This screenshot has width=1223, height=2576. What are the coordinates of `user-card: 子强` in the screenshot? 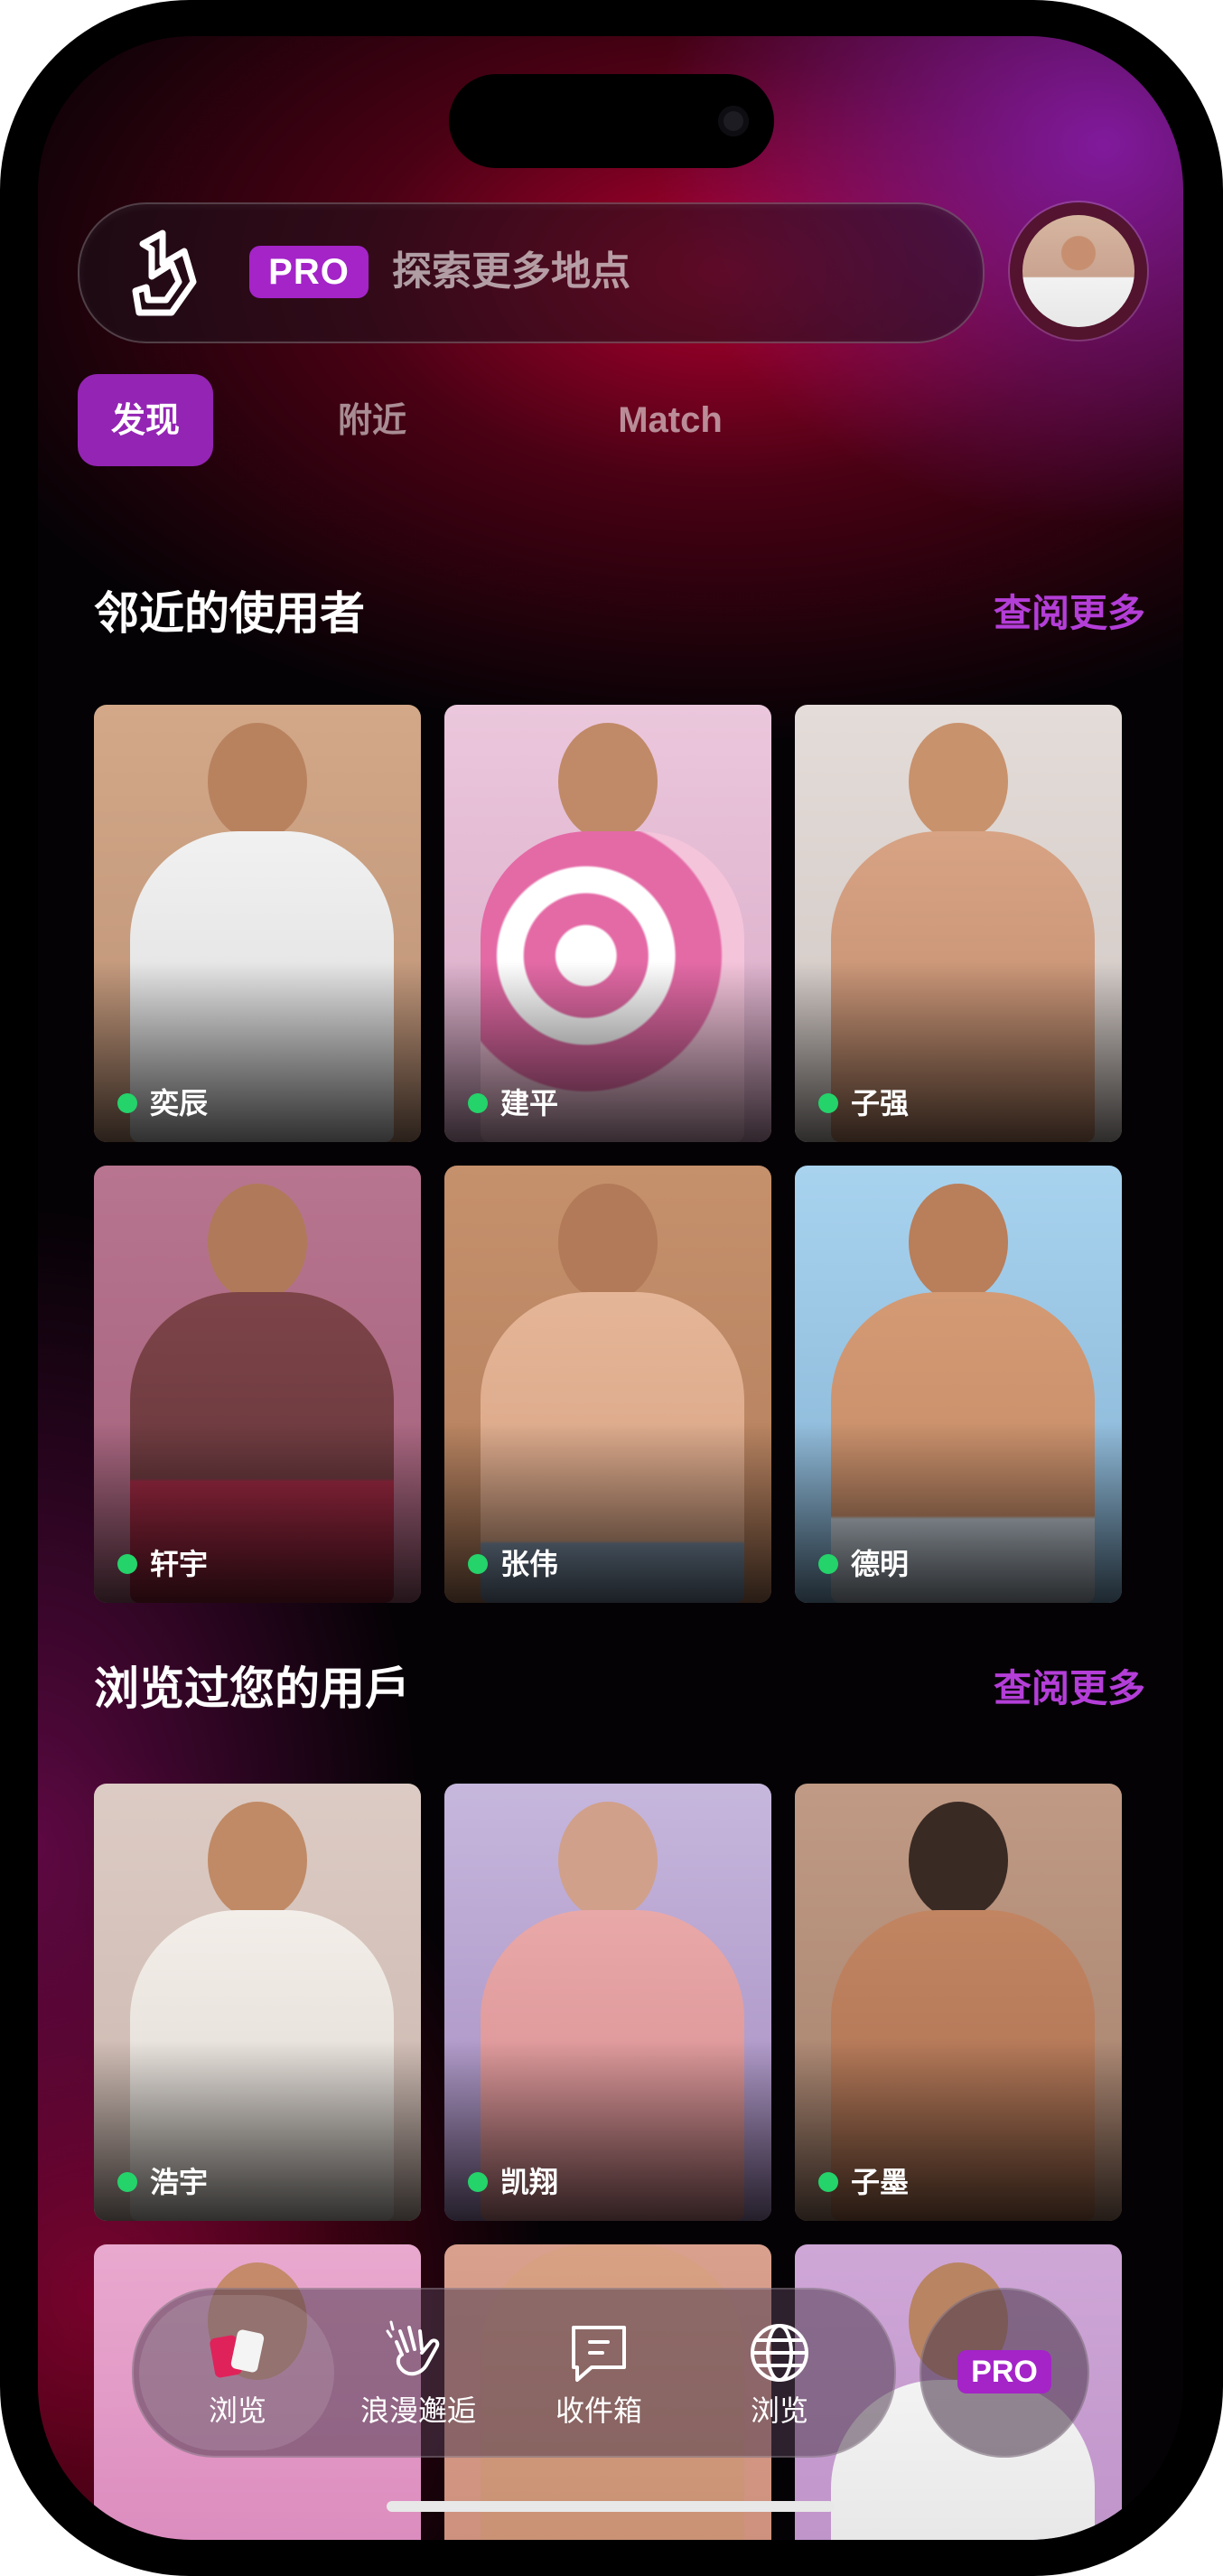 It's located at (959, 923).